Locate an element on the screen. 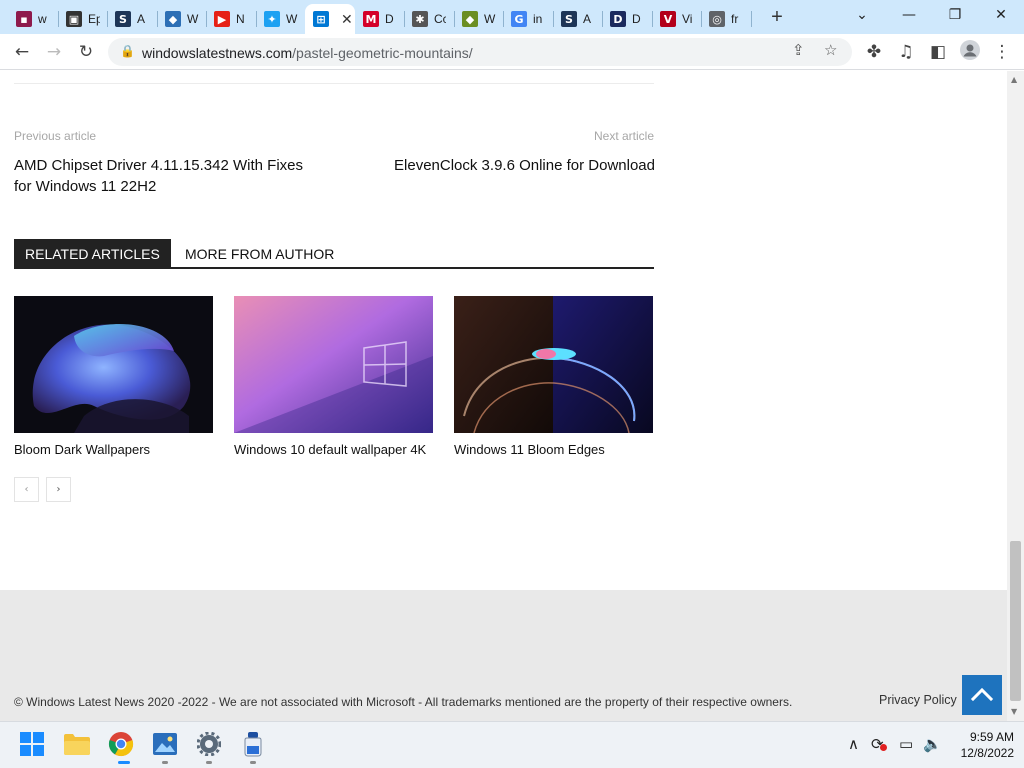 The height and width of the screenshot is (768, 1024). volume-icon: 🔈 is located at coordinates (932, 744).